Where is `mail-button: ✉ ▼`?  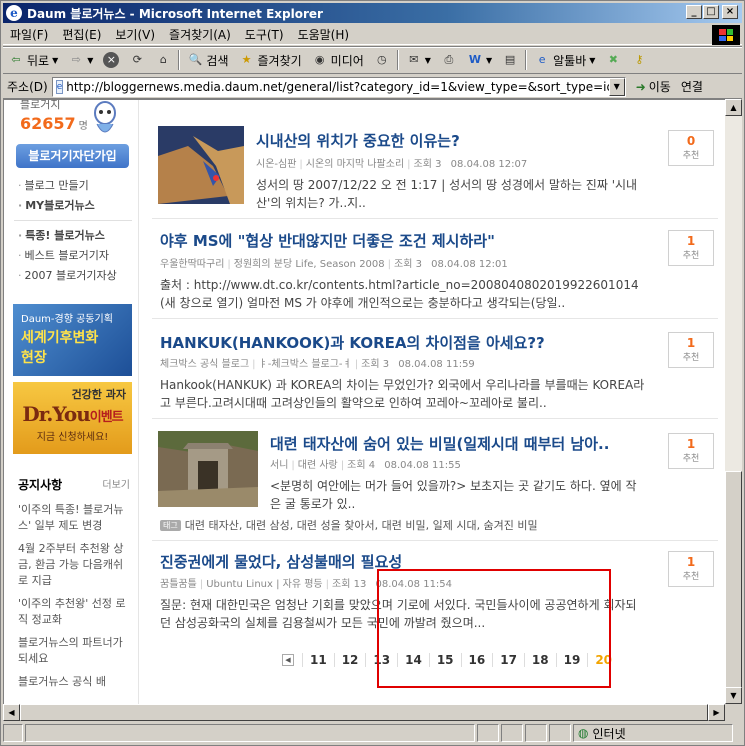 mail-button: ✉ ▼ is located at coordinates (418, 60).